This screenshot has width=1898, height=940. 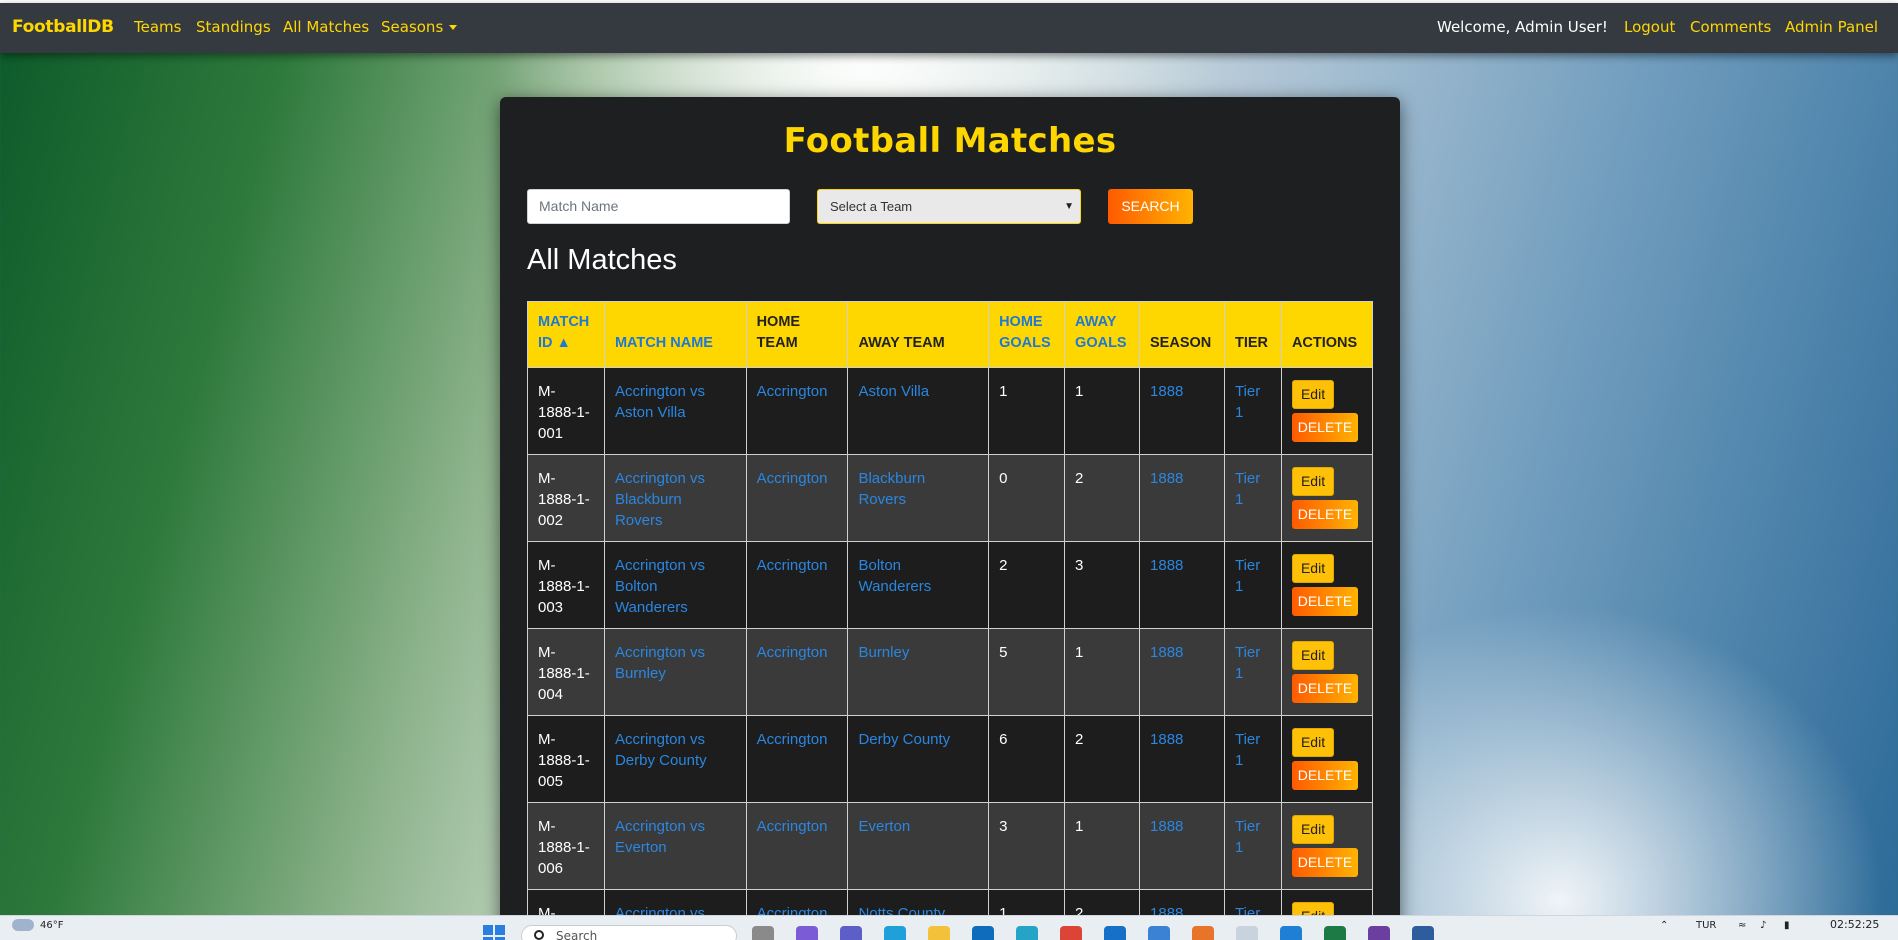 What do you see at coordinates (1335, 933) in the screenshot?
I see `excel-icon` at bounding box center [1335, 933].